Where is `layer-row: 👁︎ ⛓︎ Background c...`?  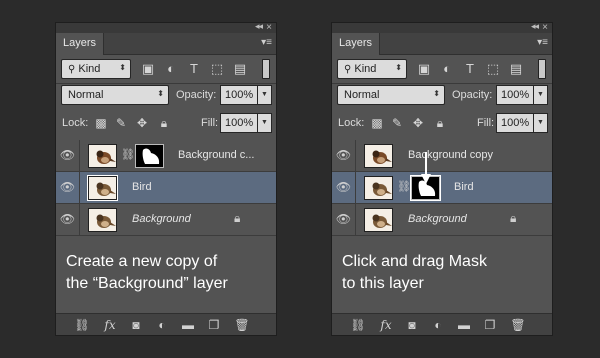 layer-row: 👁︎ ⛓︎ Background c... is located at coordinates (166, 156).